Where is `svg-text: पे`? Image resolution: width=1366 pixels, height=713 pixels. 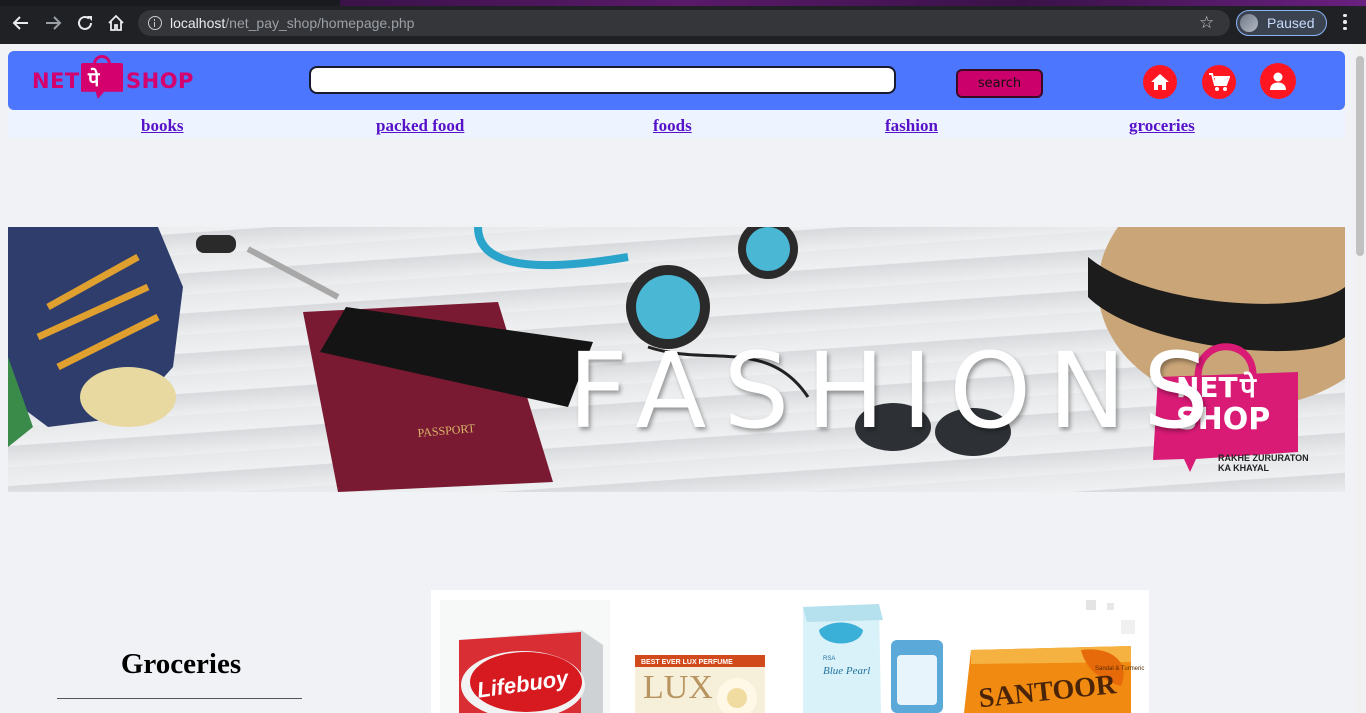 svg-text: पे is located at coordinates (1248, 387).